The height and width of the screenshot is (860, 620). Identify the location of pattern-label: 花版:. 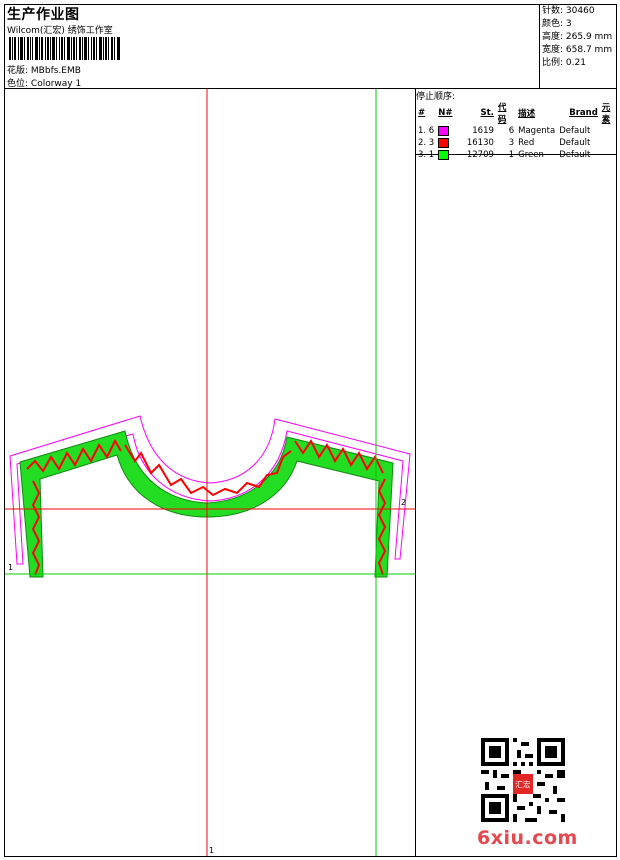
(18, 71).